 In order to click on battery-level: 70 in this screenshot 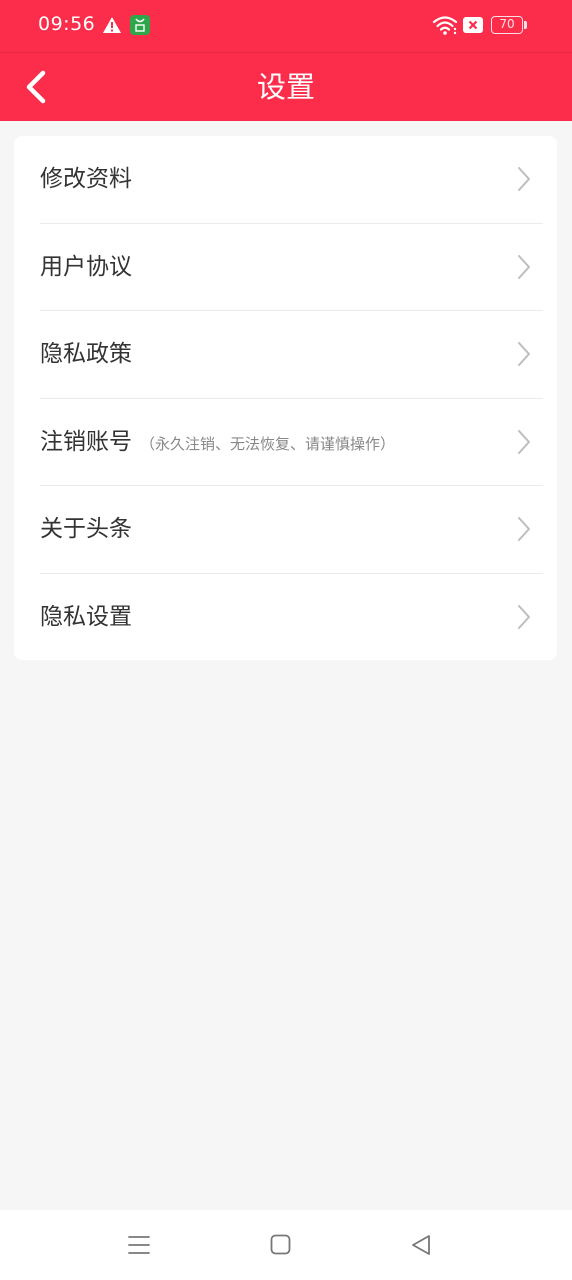, I will do `click(507, 24)`.